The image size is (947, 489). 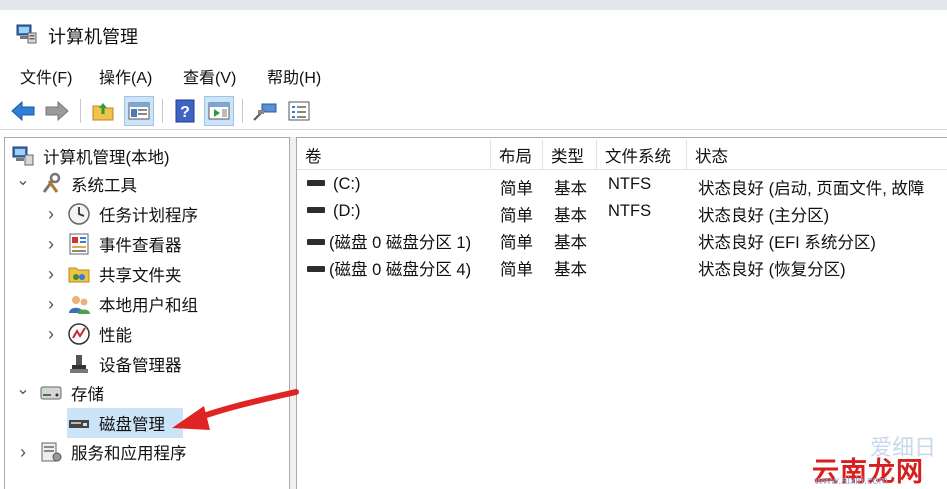 What do you see at coordinates (185, 111) in the screenshot?
I see `help-icon: ?` at bounding box center [185, 111].